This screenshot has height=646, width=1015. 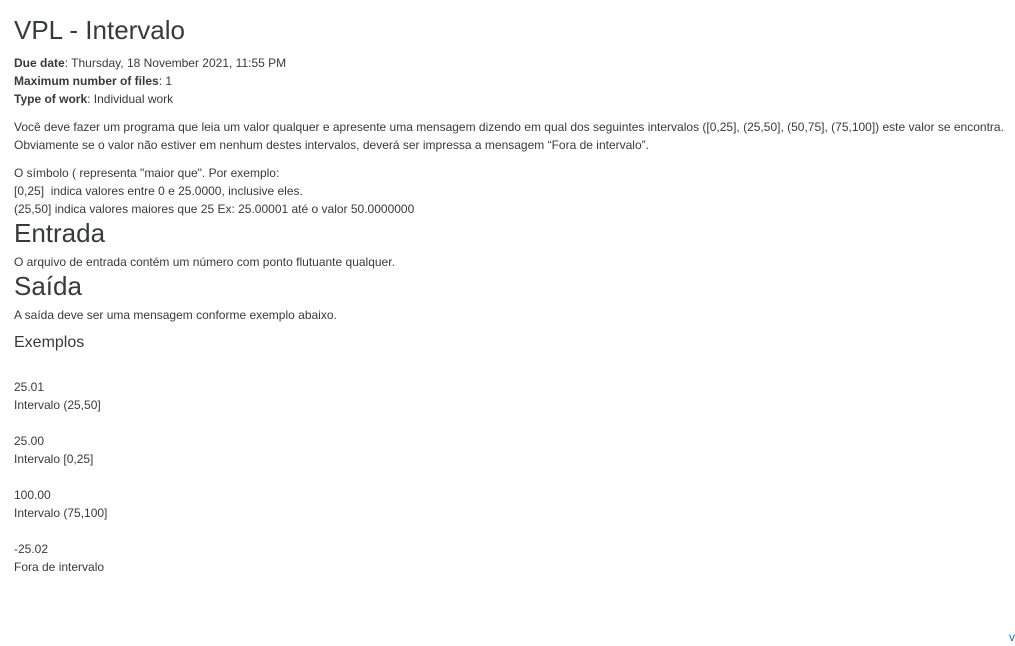 What do you see at coordinates (60, 233) in the screenshot?
I see `entrada-heading: Entrada` at bounding box center [60, 233].